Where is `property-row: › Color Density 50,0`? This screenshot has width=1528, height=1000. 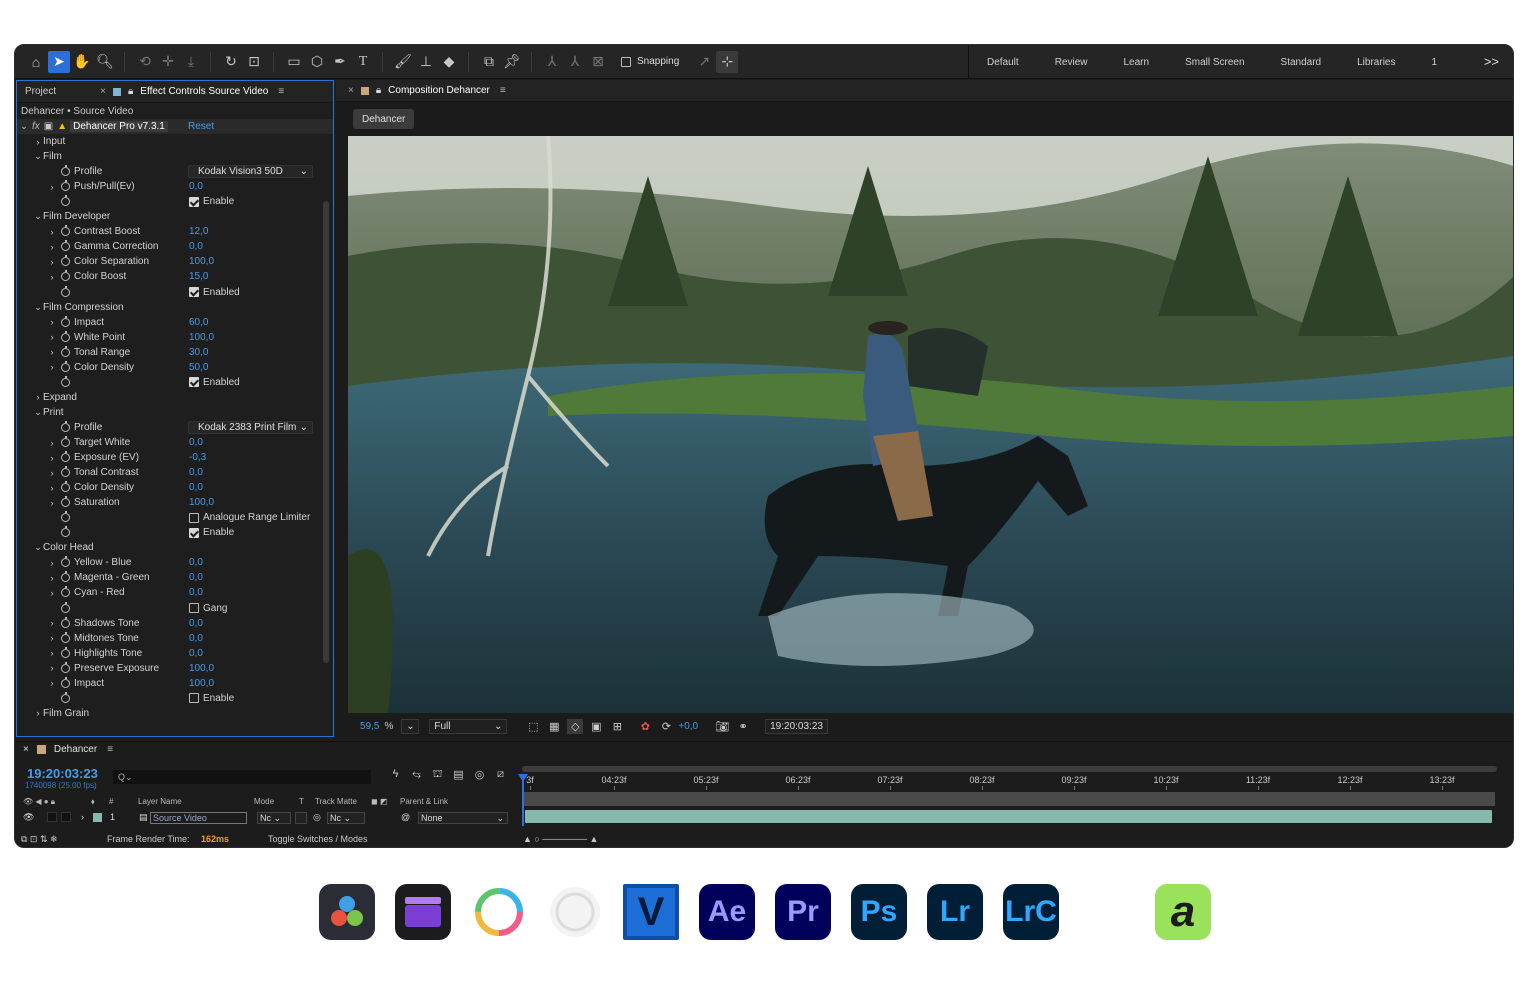 property-row: › Color Density 50,0 is located at coordinates (175, 367).